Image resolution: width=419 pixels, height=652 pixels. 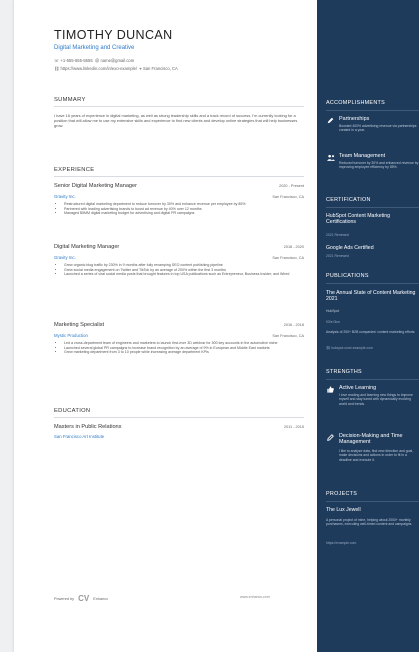 I want to click on job-role: Senior Digital Marketing Manager, so click(x=96, y=186).